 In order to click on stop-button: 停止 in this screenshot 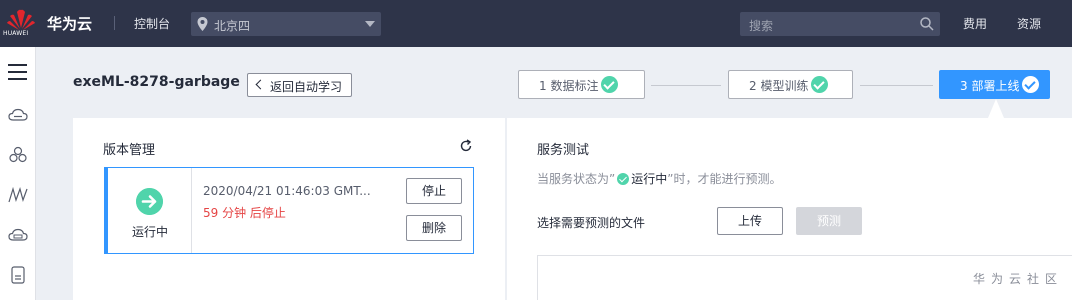, I will do `click(434, 191)`.